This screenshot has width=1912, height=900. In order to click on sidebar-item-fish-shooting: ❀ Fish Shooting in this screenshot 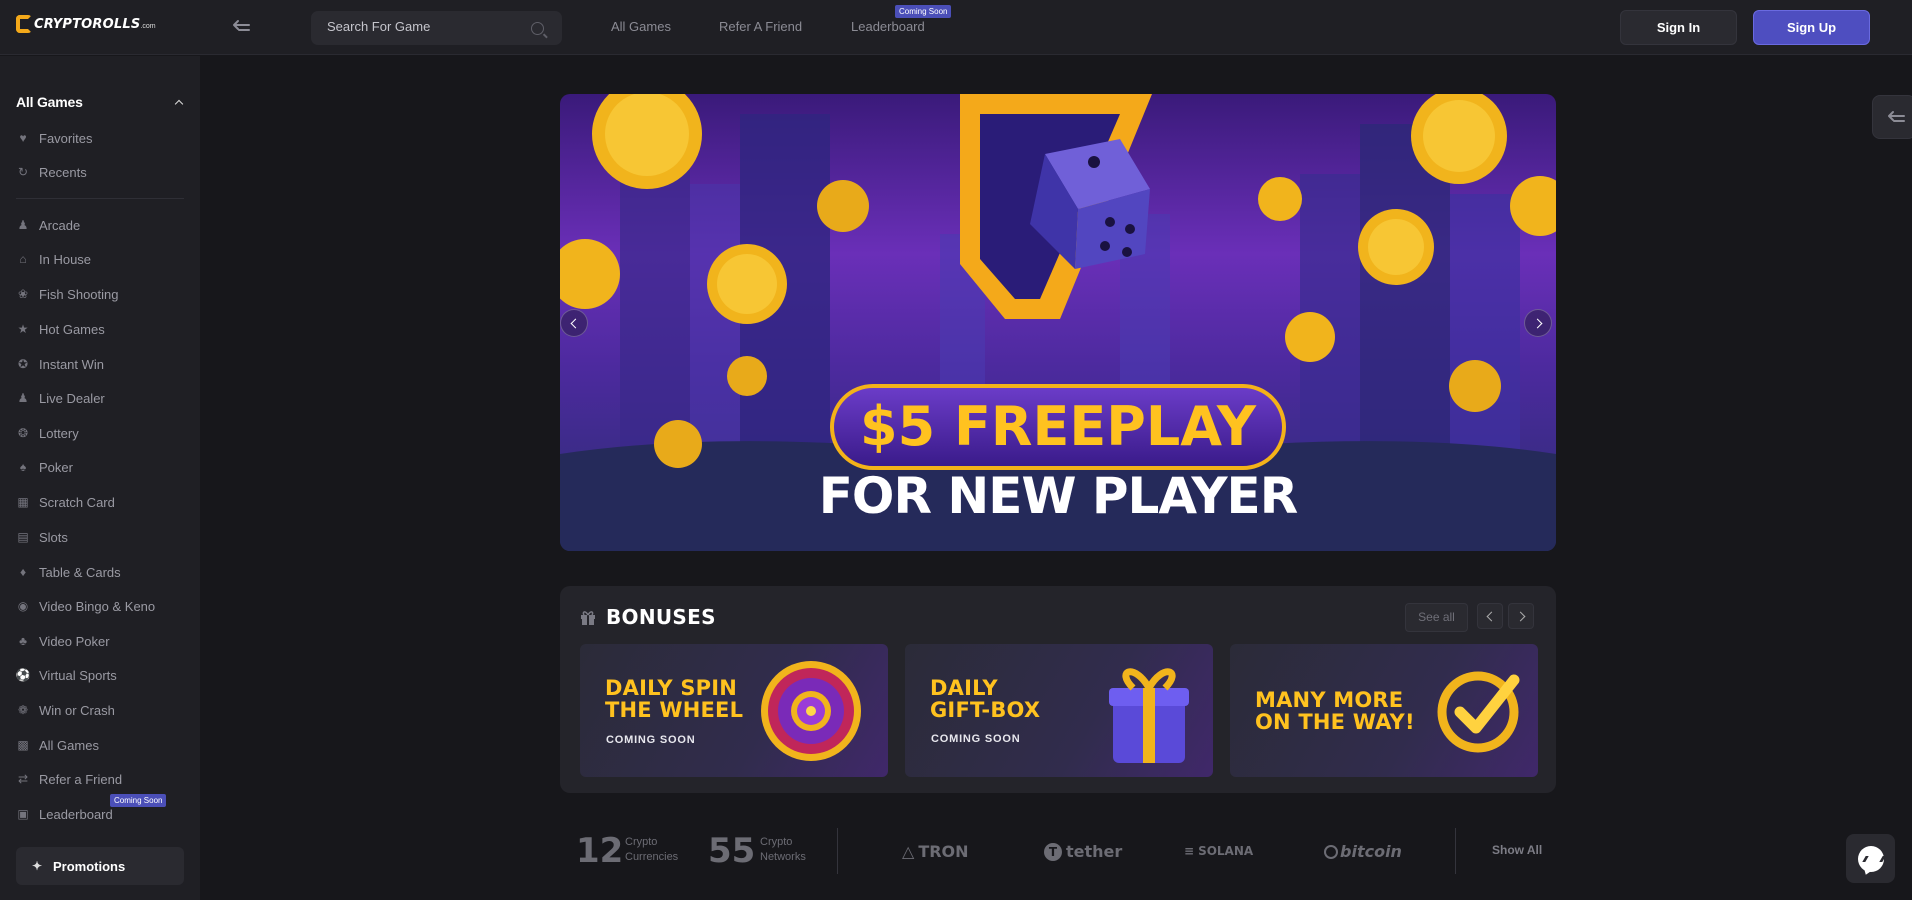, I will do `click(67, 294)`.